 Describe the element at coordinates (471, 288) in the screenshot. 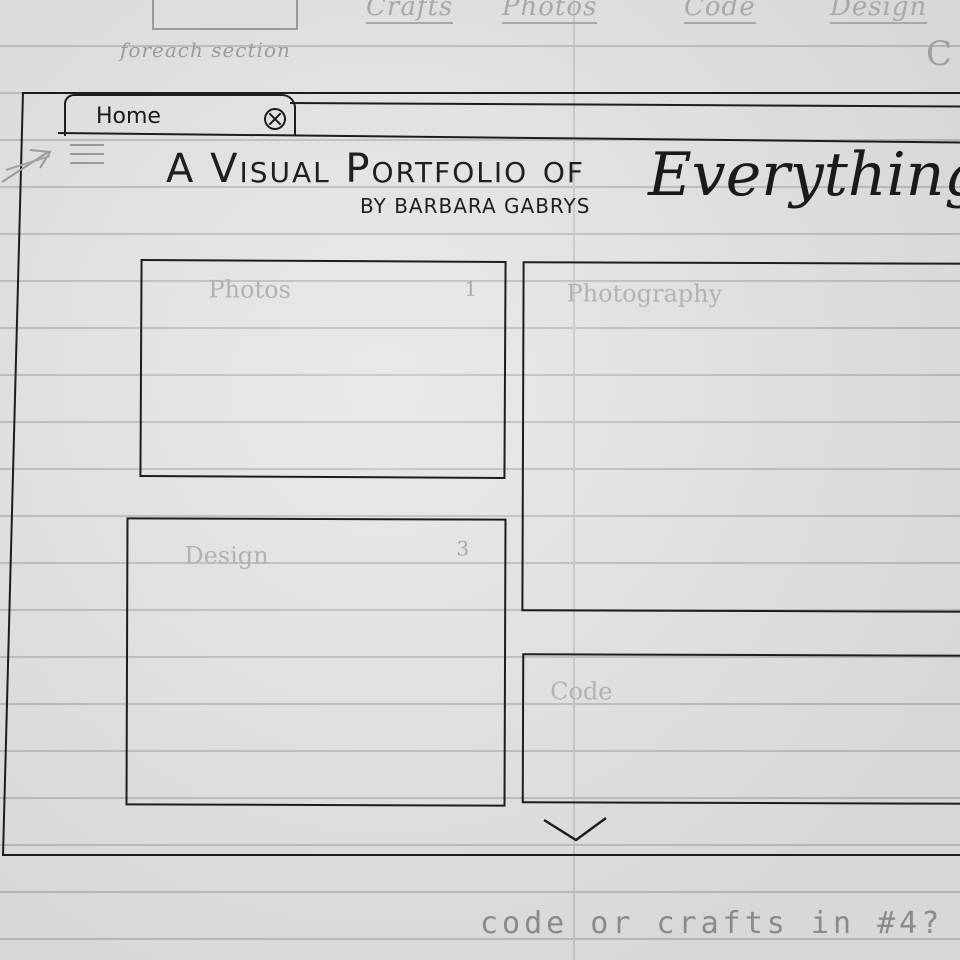

I see `tile-number-photos: 1` at that location.